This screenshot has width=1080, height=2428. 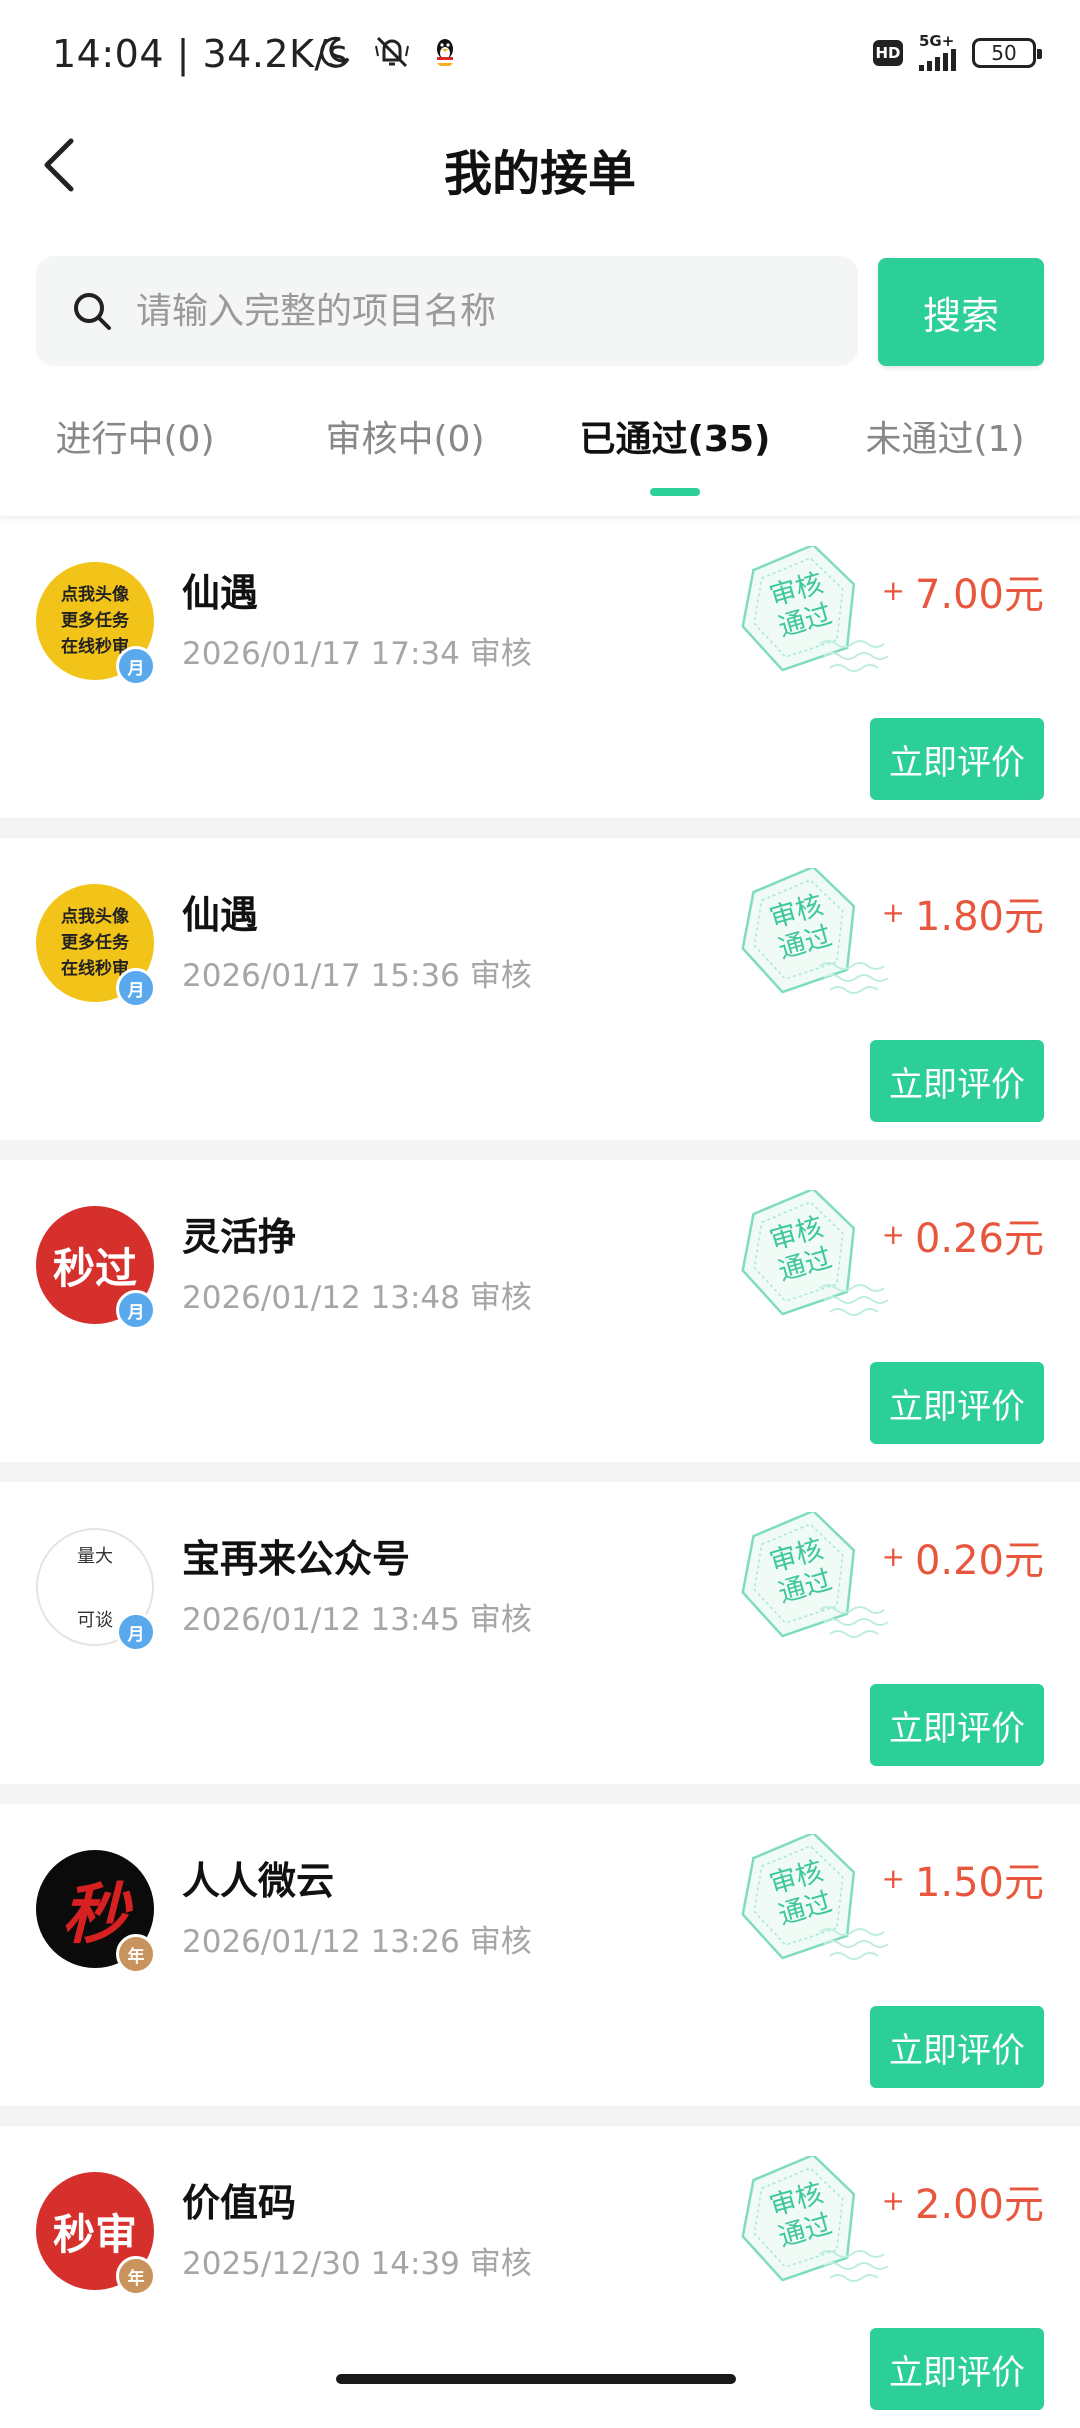 I want to click on moon-icon, so click(x=335, y=54).